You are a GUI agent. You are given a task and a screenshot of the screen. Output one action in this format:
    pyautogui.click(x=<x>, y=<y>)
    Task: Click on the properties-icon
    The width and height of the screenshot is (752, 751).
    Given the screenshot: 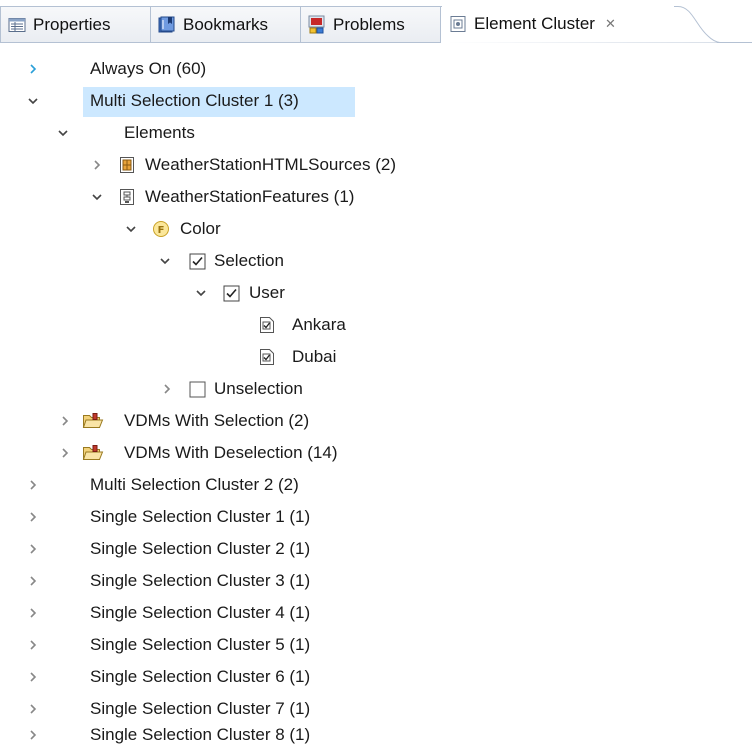 What is the action you would take?
    pyautogui.click(x=17, y=25)
    